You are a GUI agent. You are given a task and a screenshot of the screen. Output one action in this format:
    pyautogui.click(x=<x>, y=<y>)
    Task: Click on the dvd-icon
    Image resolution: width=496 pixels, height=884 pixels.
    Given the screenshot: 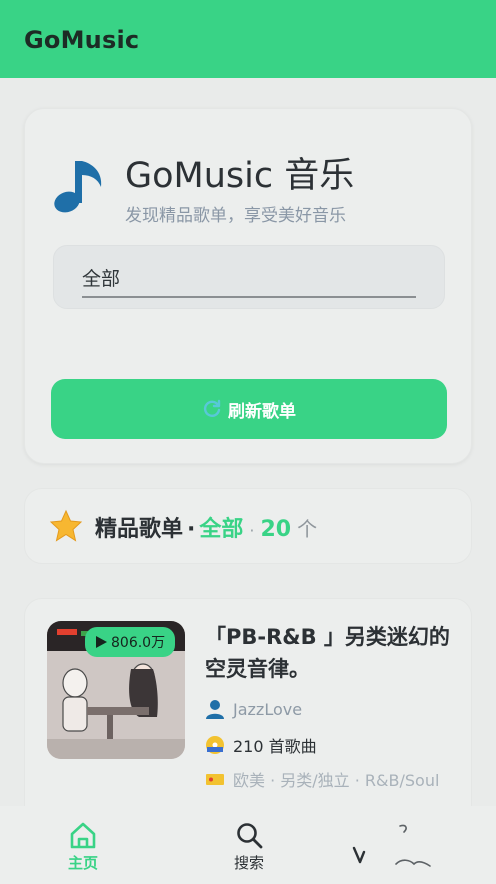 What is the action you would take?
    pyautogui.click(x=215, y=745)
    